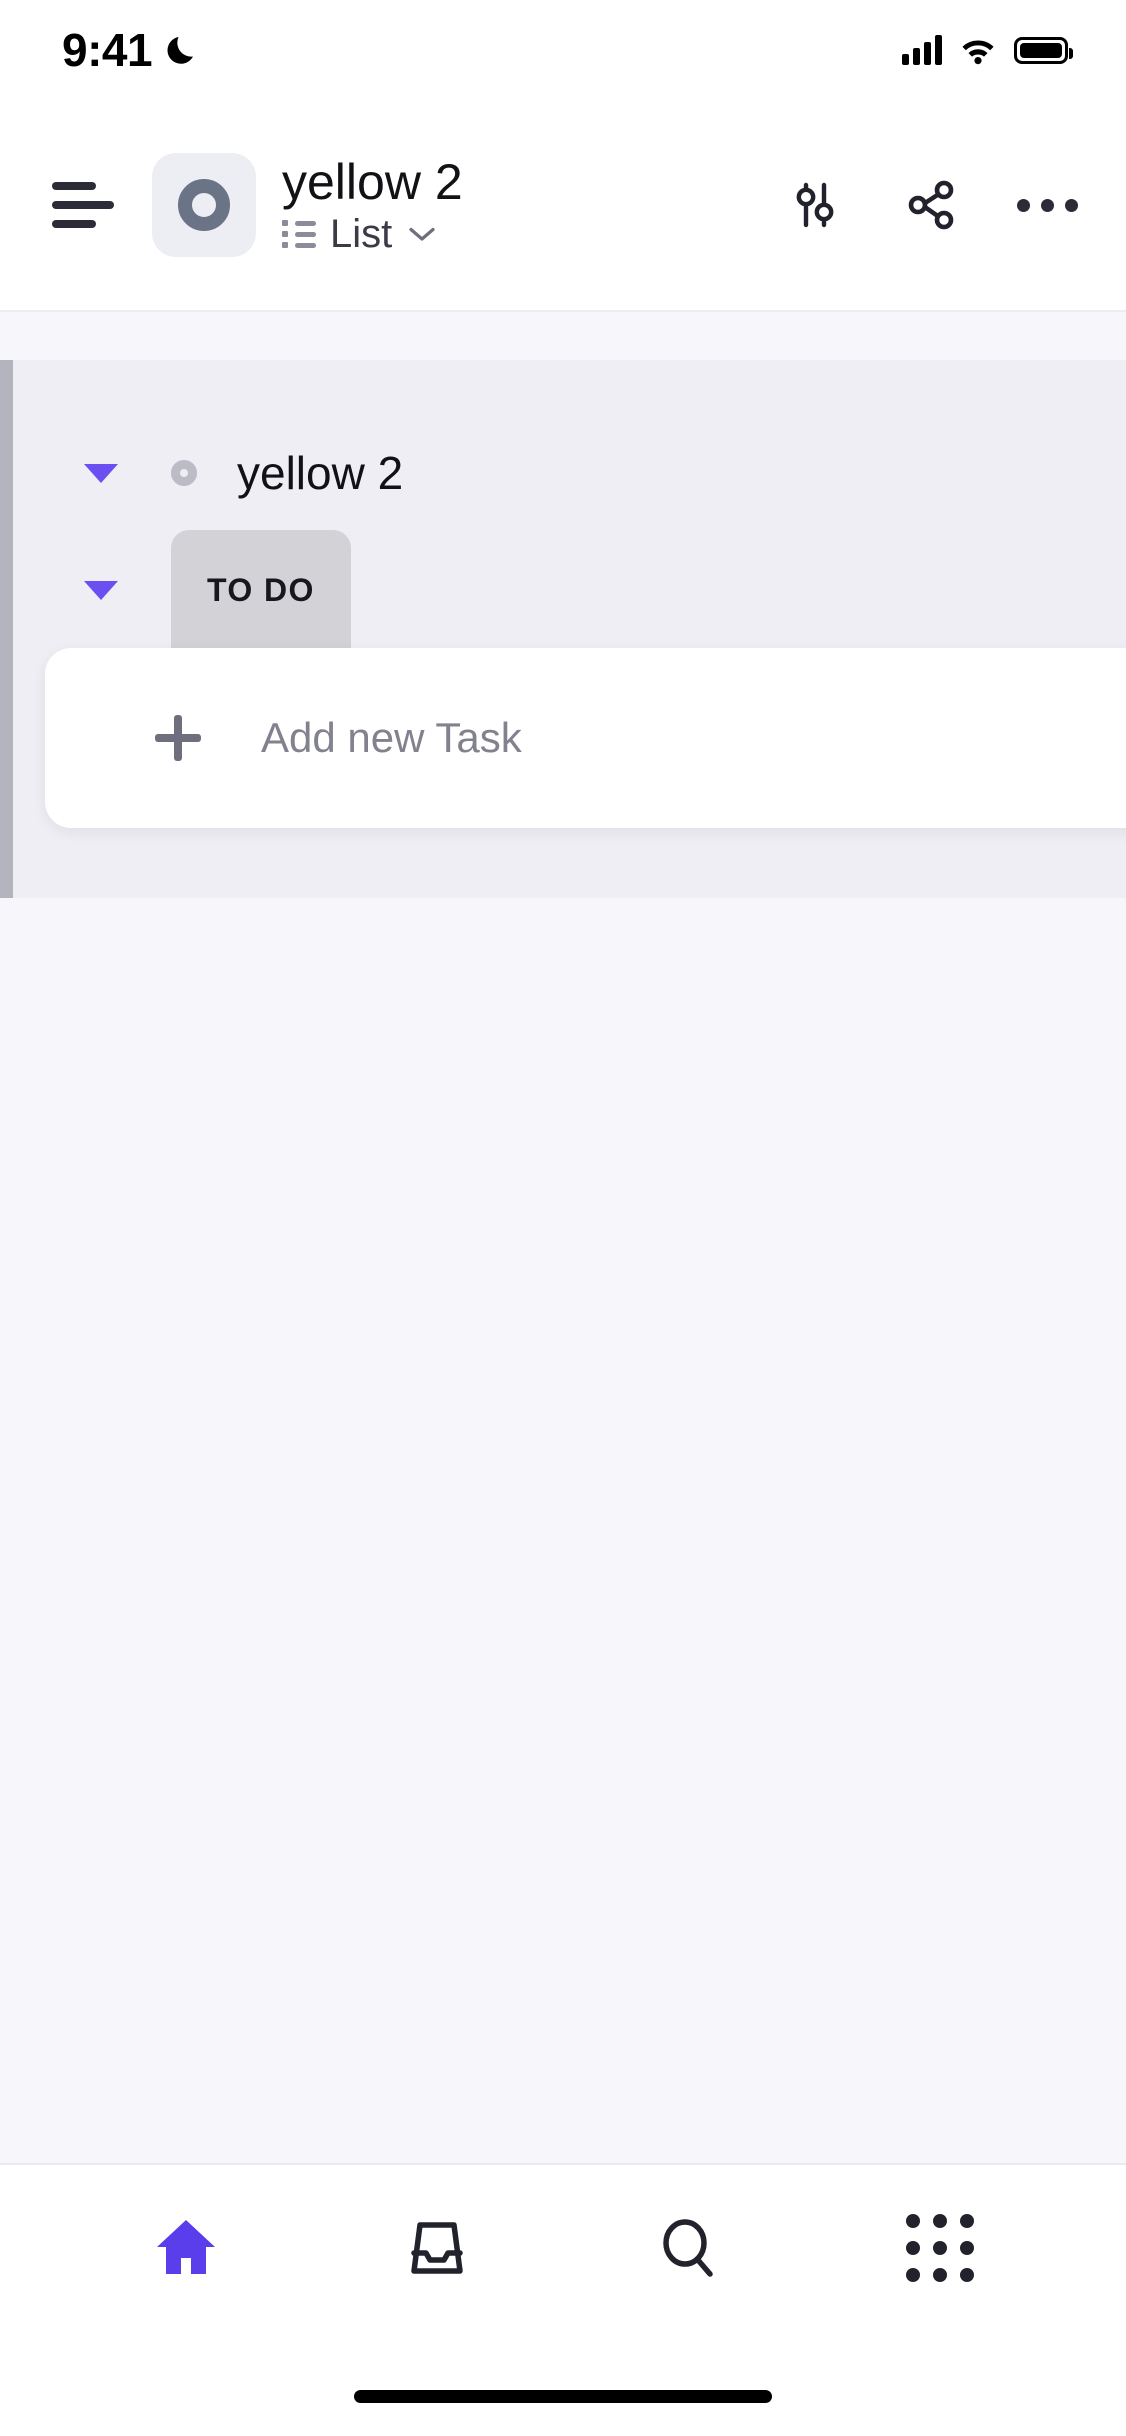 The image size is (1126, 2436). I want to click on bottom-nav-items, so click(563, 2247).